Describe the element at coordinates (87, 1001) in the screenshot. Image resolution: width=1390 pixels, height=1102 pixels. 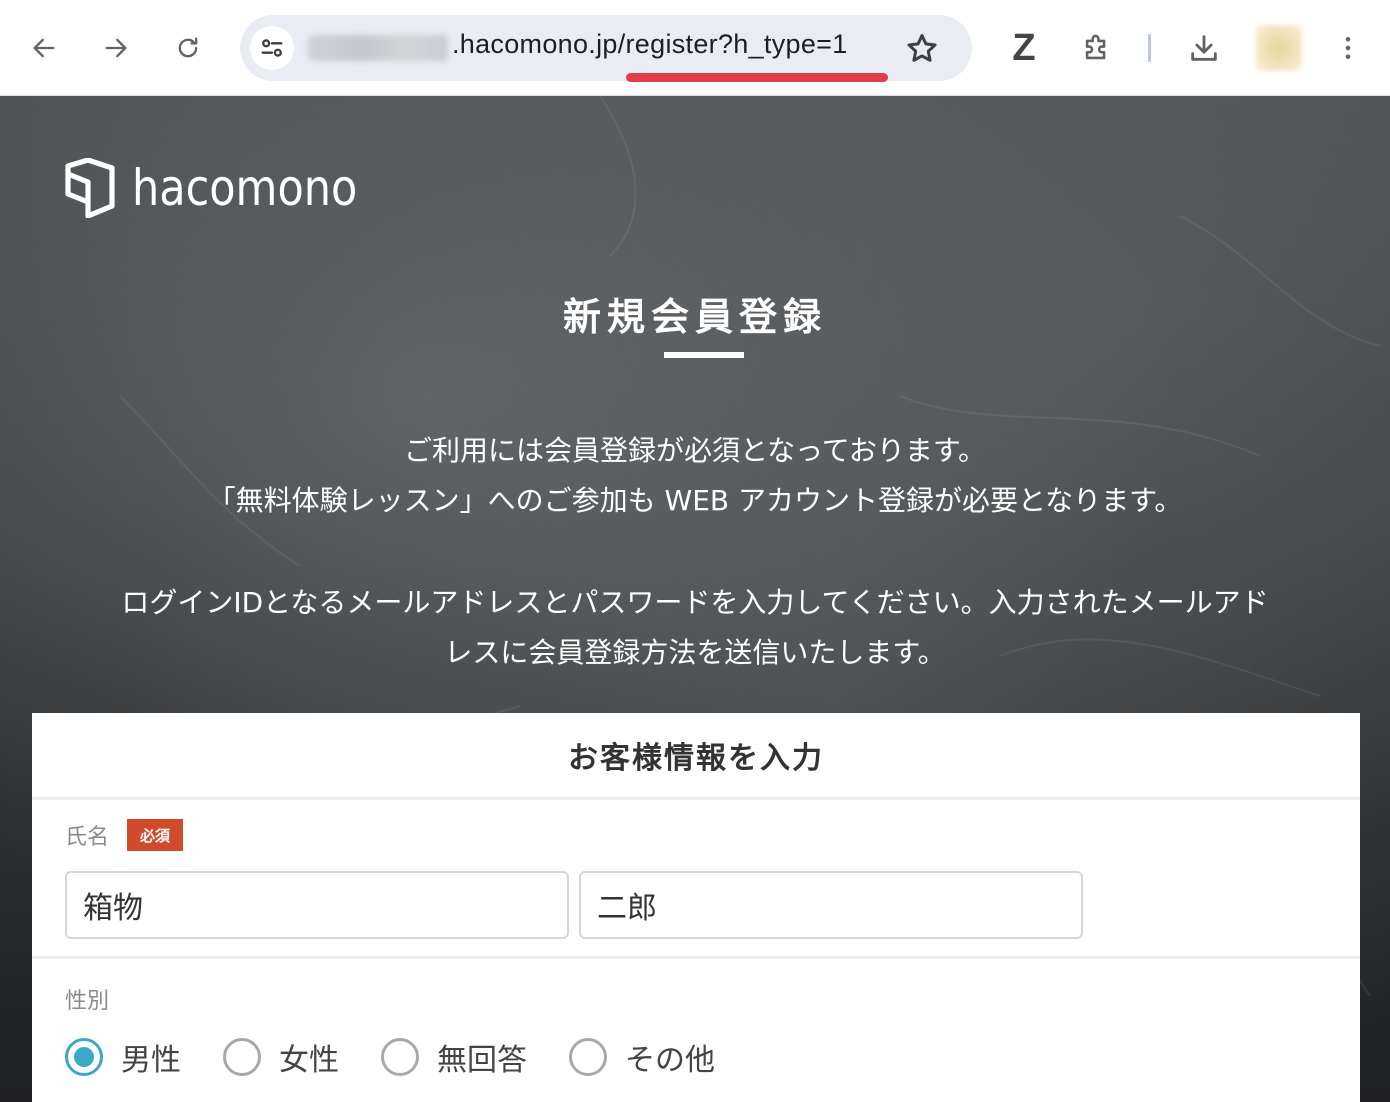
I see `gender-label: 性別` at that location.